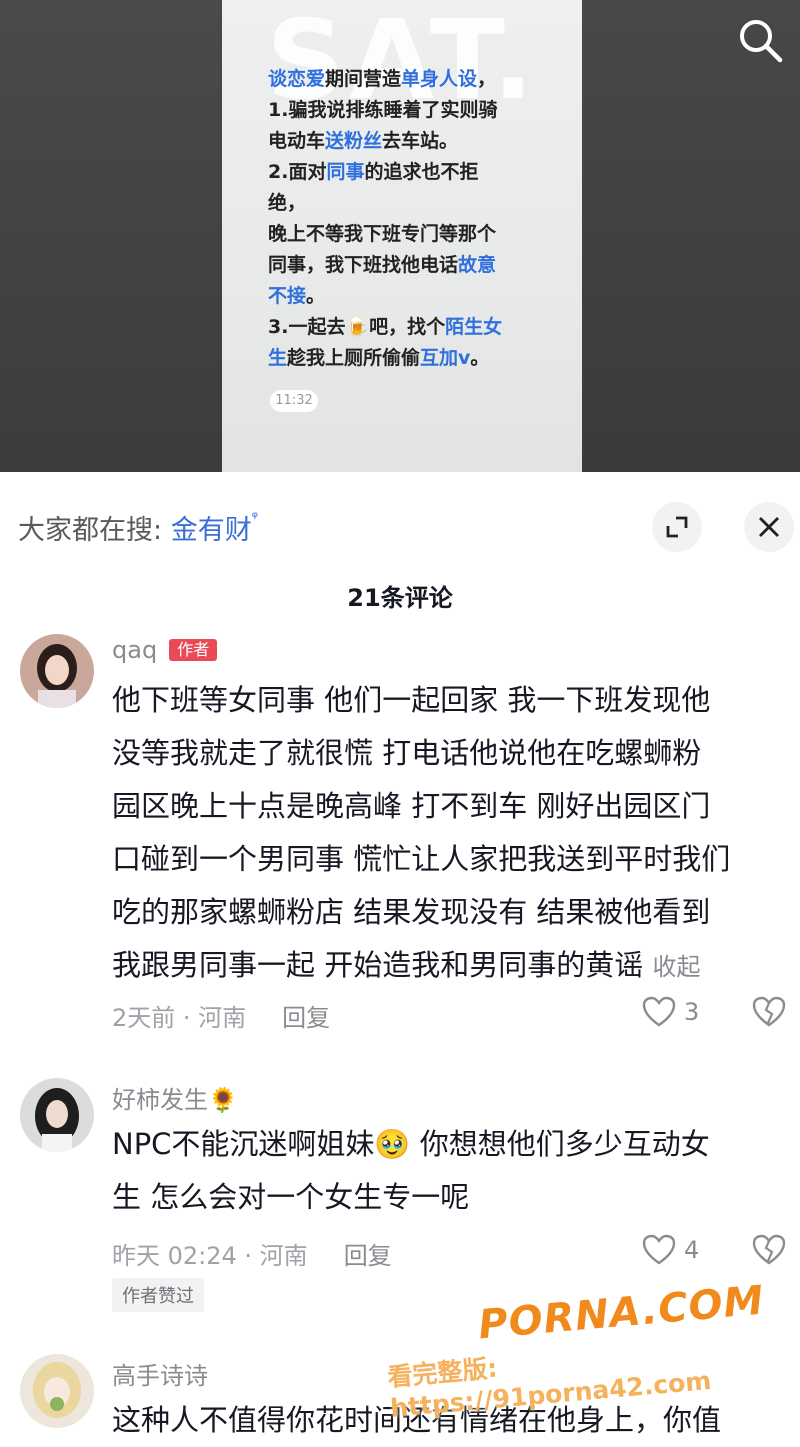  What do you see at coordinates (297, 172) in the screenshot?
I see `caption-segment: 2.面对` at bounding box center [297, 172].